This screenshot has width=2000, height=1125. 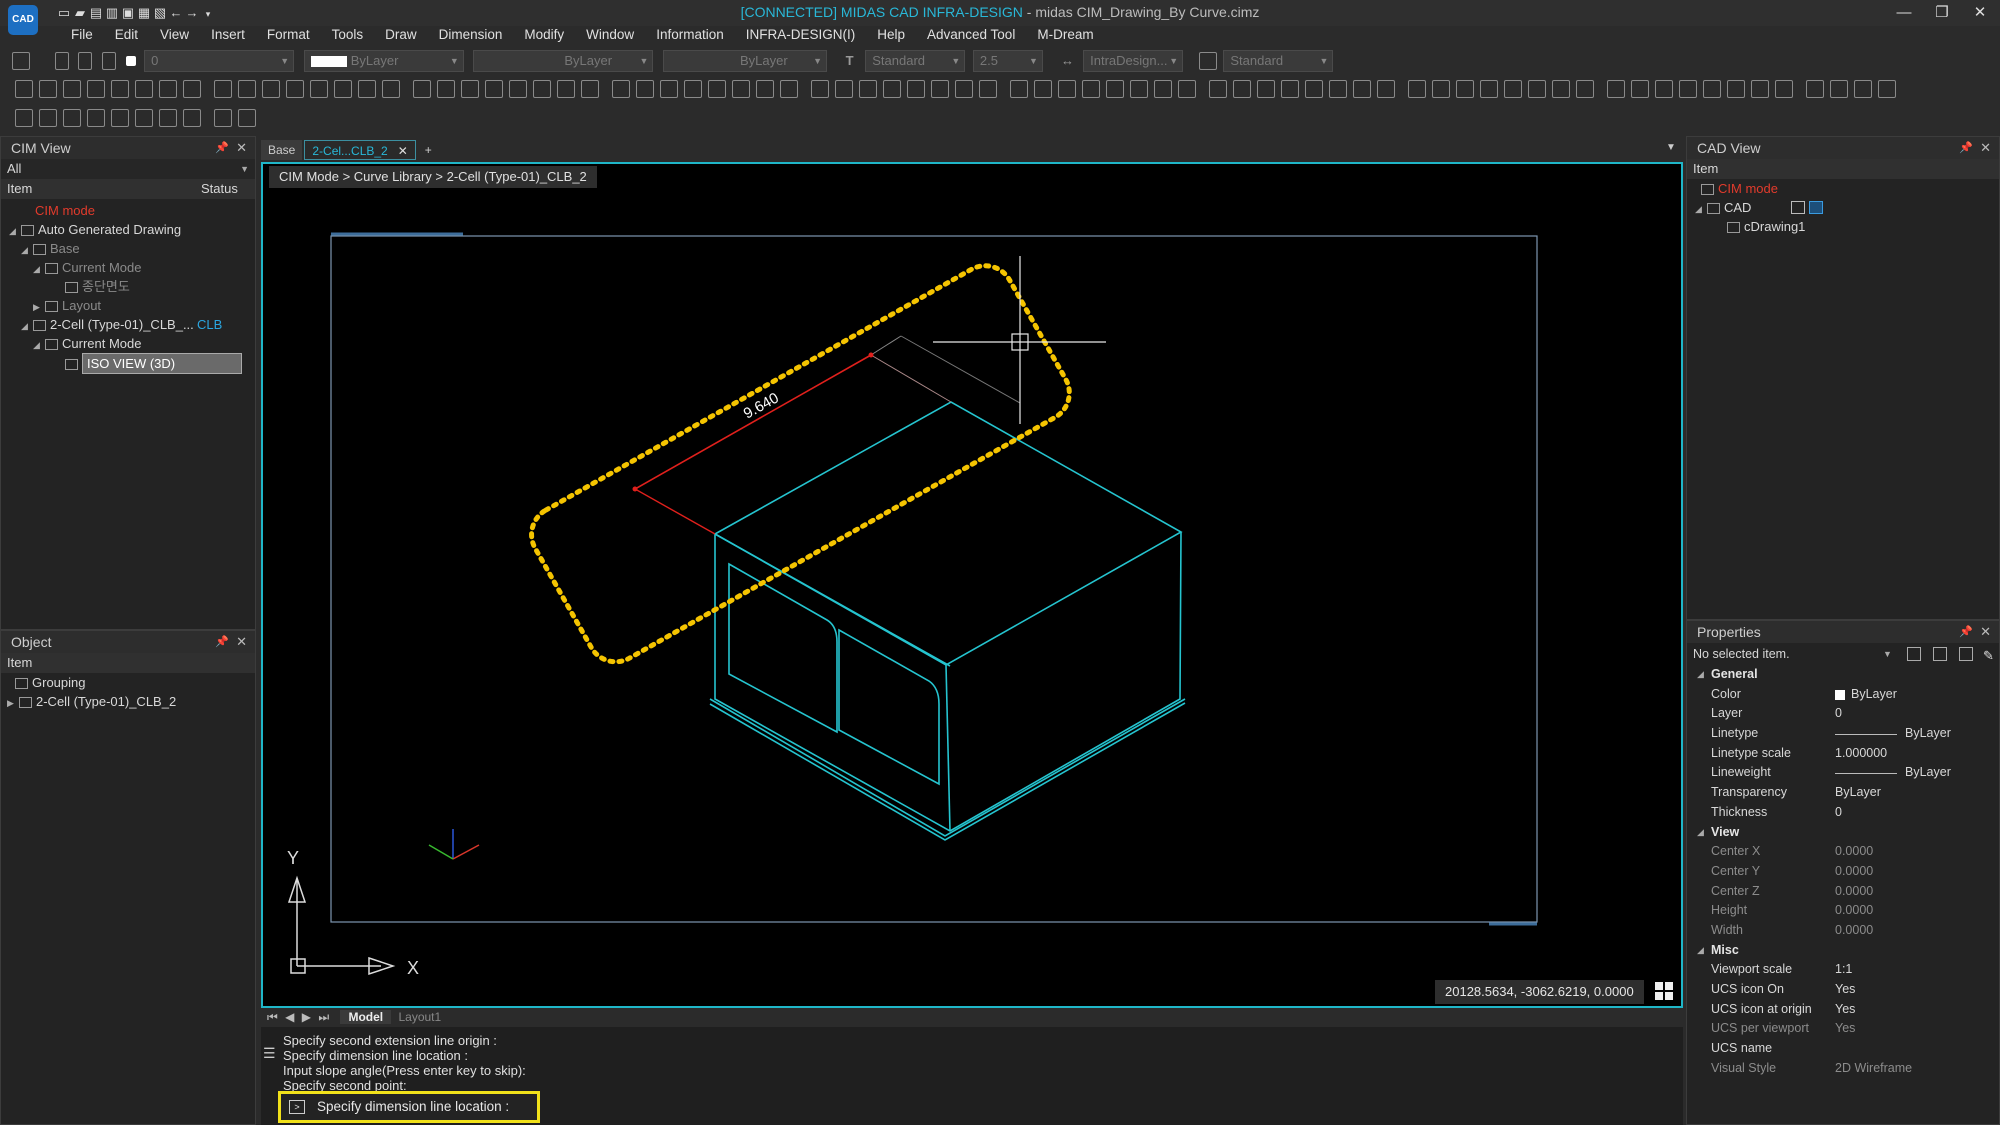 What do you see at coordinates (1940, 654) in the screenshot?
I see `toggle-pickadd-icon` at bounding box center [1940, 654].